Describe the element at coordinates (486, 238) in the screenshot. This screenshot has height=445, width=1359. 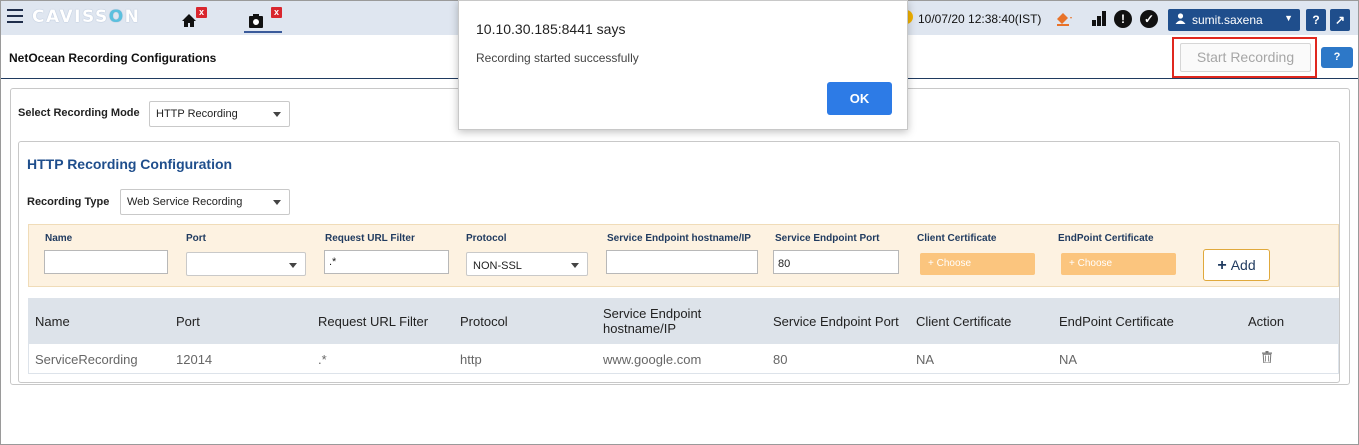
I see `protocol-field-label: Protocol` at that location.